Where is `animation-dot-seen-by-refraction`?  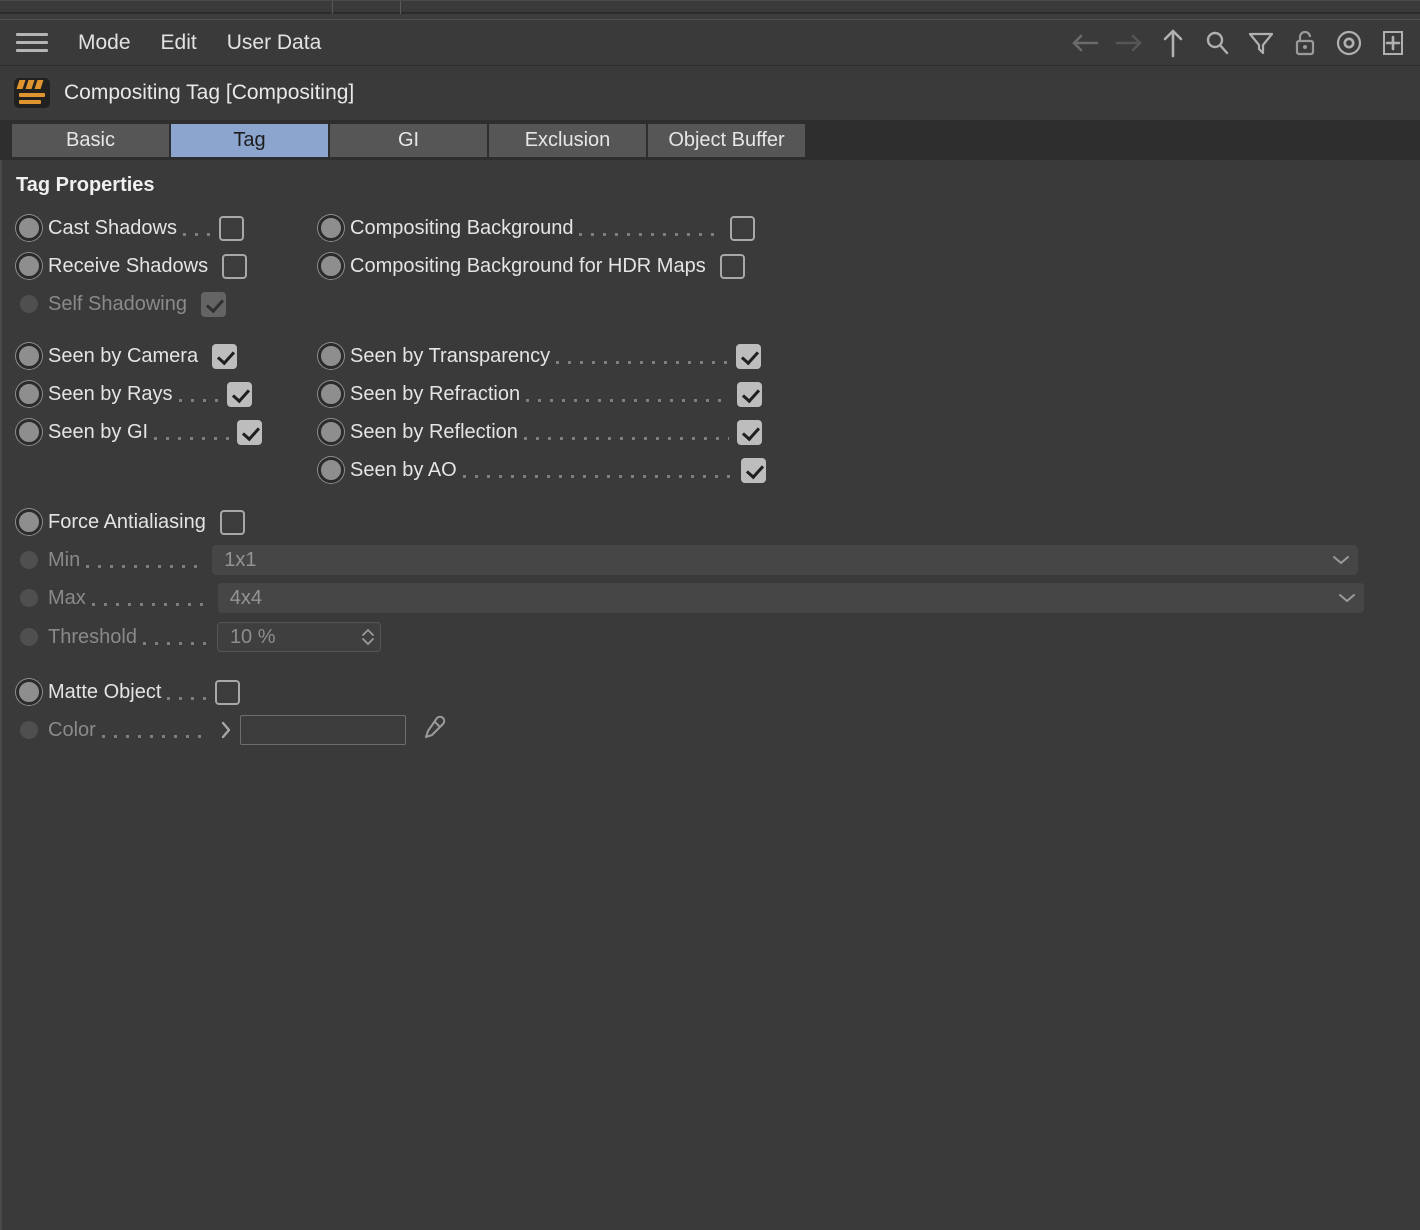 animation-dot-seen-by-refraction is located at coordinates (331, 394).